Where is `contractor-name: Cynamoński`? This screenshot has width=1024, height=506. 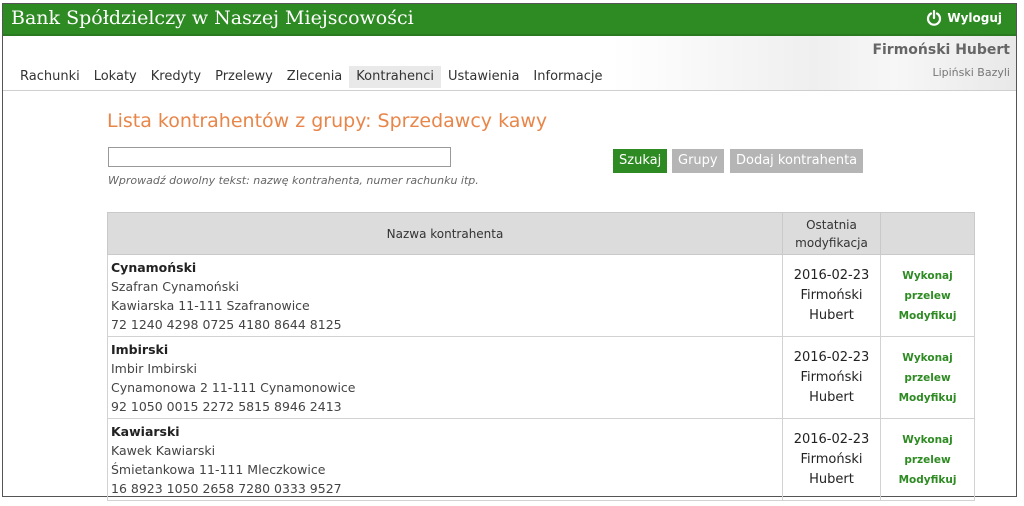 contractor-name: Cynamoński is located at coordinates (154, 267).